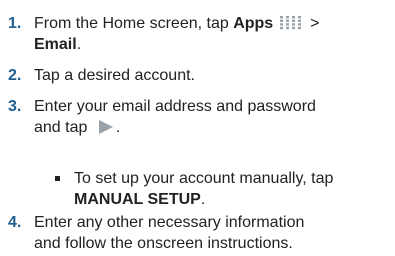 The image size is (395, 256). Describe the element at coordinates (253, 23) in the screenshot. I see `apps-label: Apps` at that location.